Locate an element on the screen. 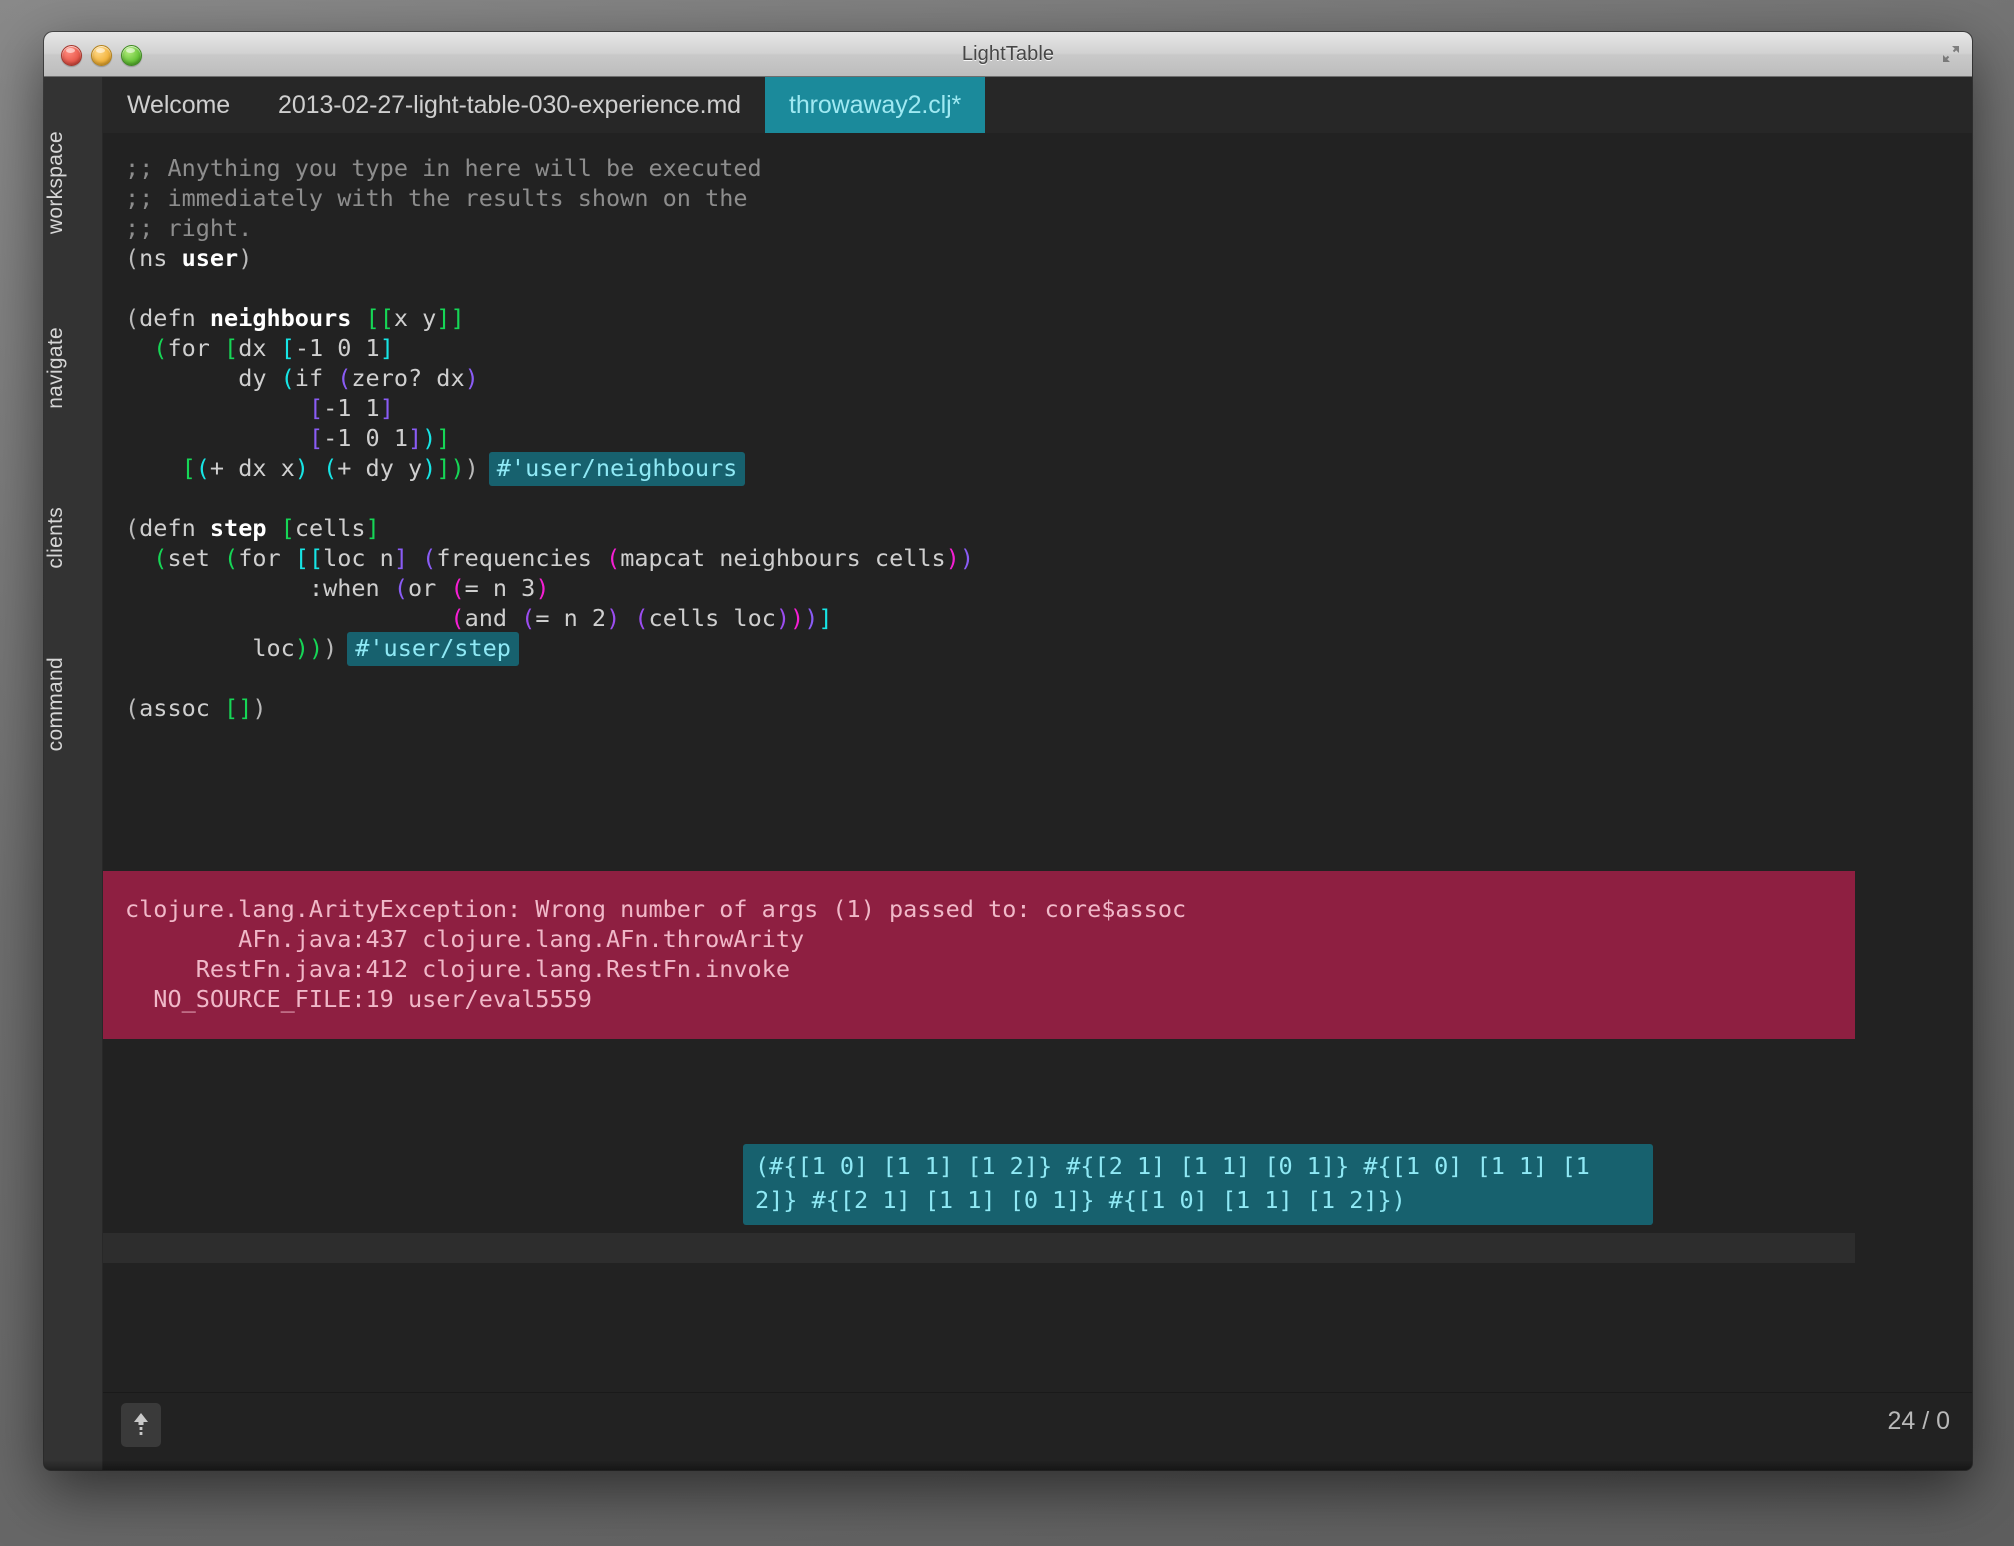 Image resolution: width=2014 pixels, height=1546 pixels. tab-markdown-file: 2013-02-27-light-table-030-experience.md is located at coordinates (509, 105).